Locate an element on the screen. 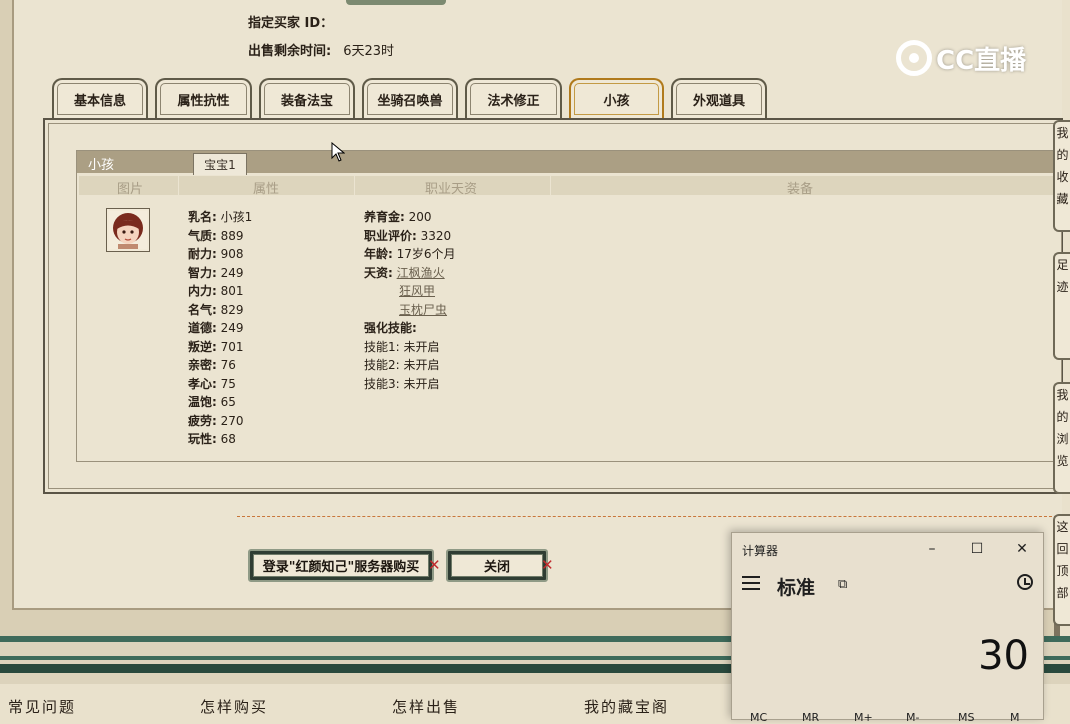  job-rating-row: 职业评价: 3320 is located at coordinates (408, 235).